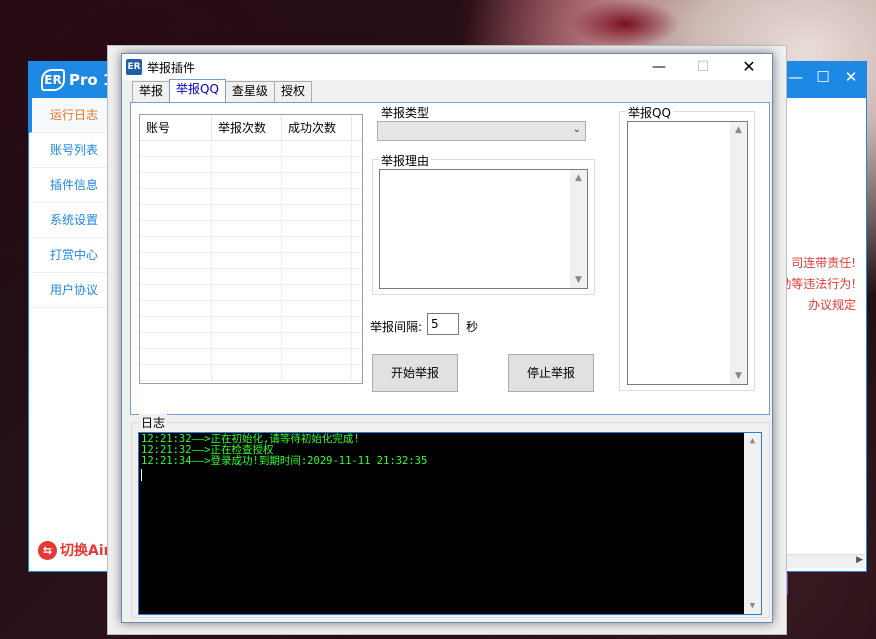 The image size is (876, 639). I want to click on tab-authorize: 授权, so click(292, 91).